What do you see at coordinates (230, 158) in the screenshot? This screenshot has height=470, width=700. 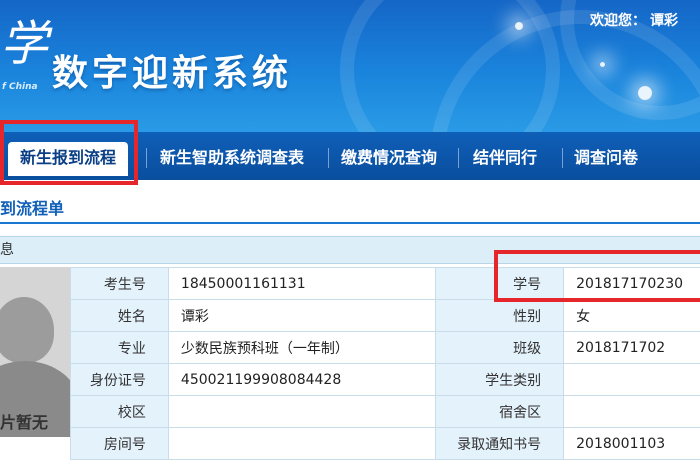 I see `tab-financial-aid-survey: 新生智助系统调查表` at bounding box center [230, 158].